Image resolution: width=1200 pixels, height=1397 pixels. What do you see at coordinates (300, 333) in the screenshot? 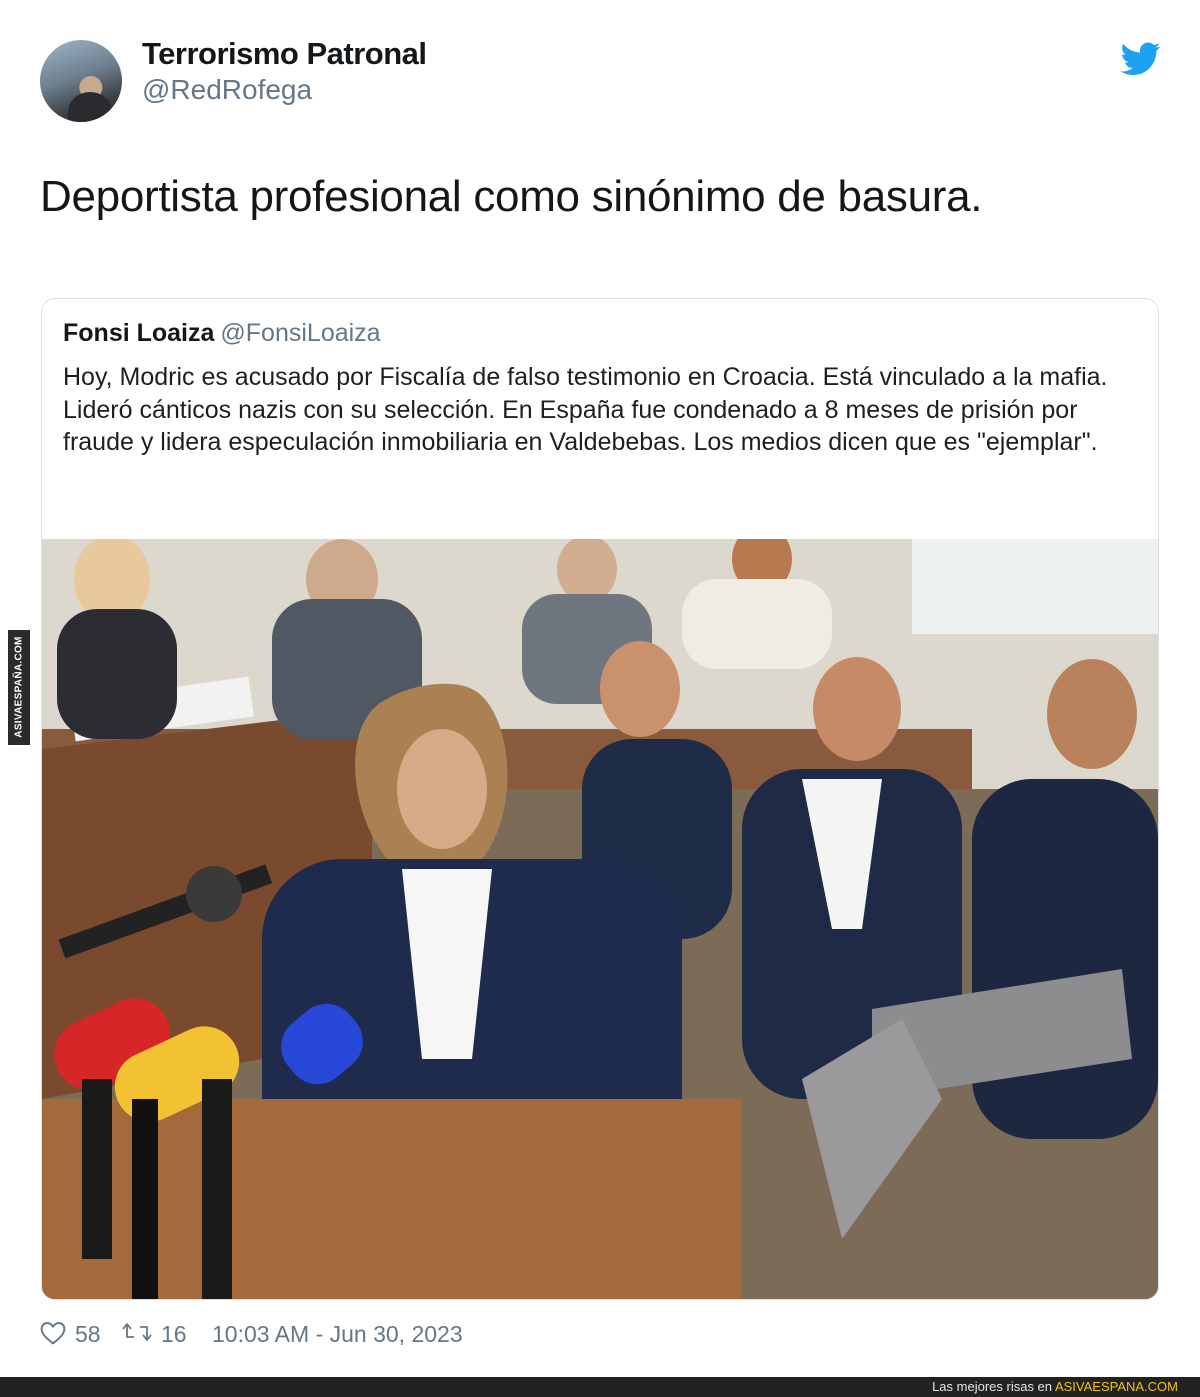
I see `quoted-user-handle: @FonsiLoaiza` at bounding box center [300, 333].